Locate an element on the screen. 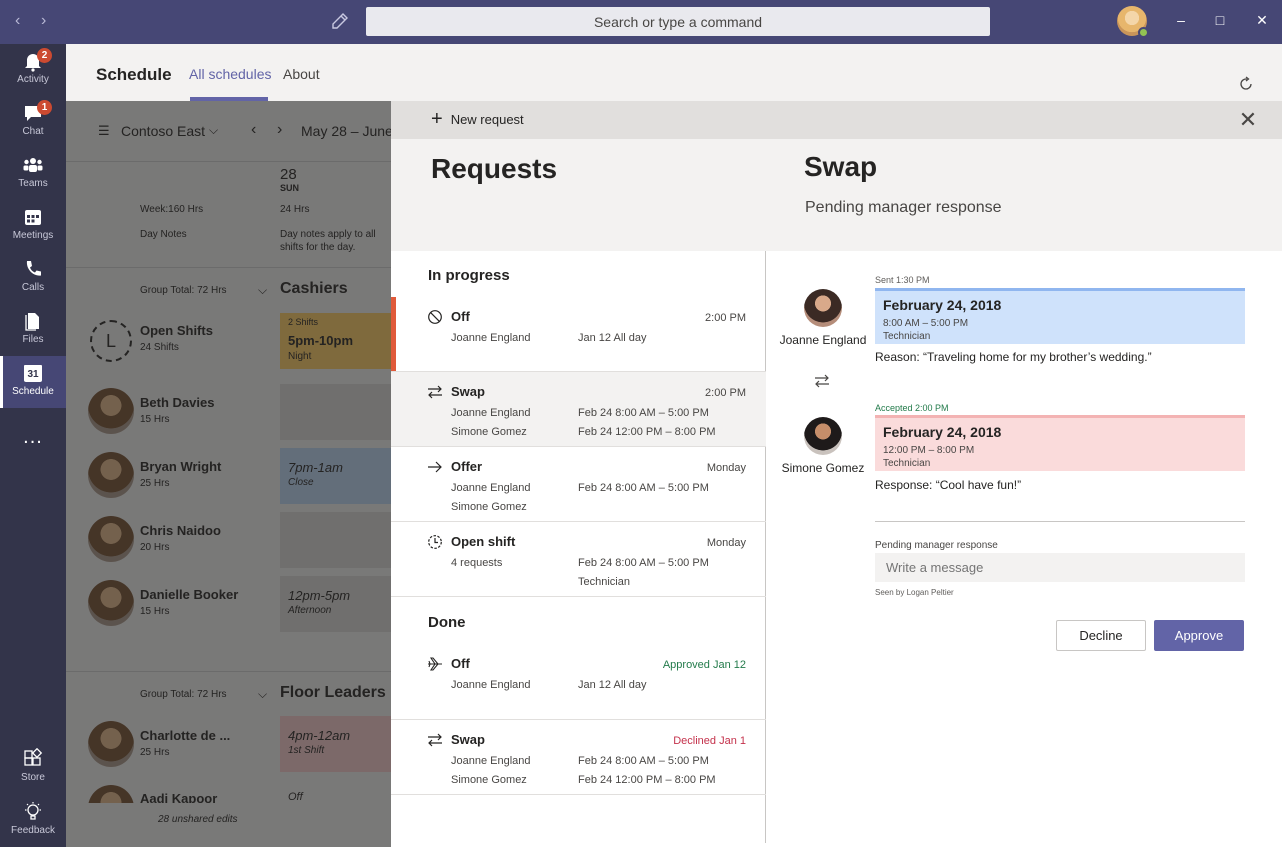 The width and height of the screenshot is (1282, 847). request-type: Offer is located at coordinates (467, 466).